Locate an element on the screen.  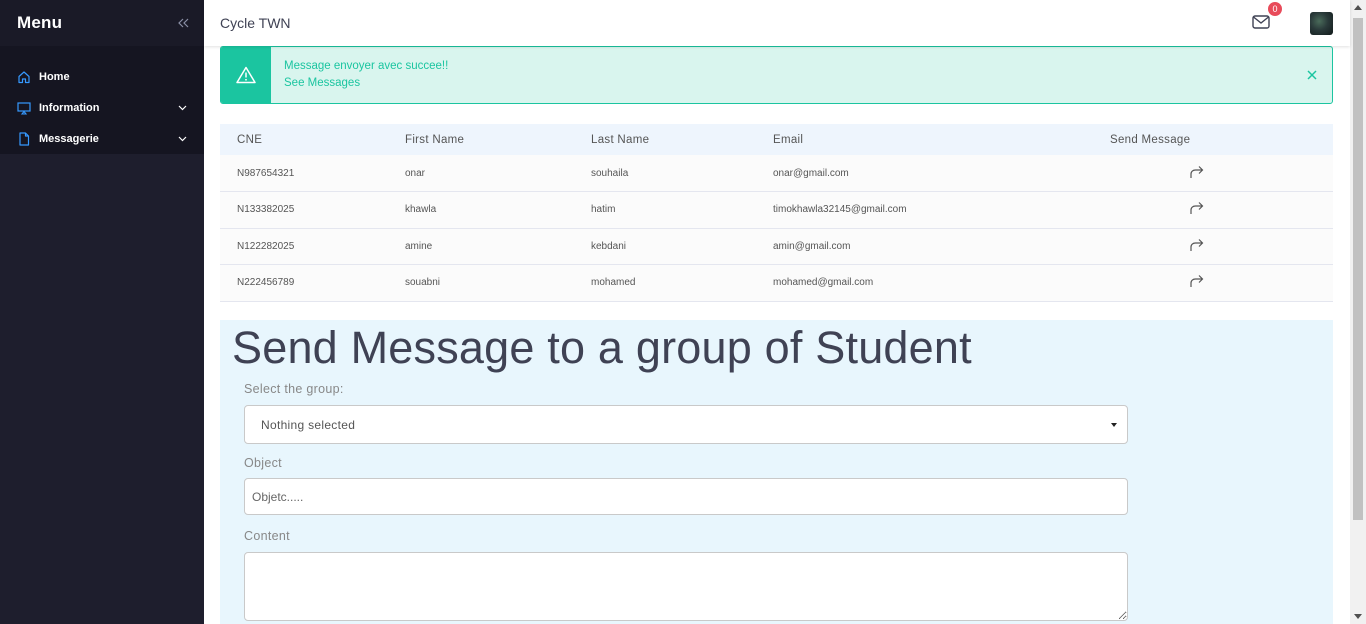
table-row: N122282025 amine kebdani amin@gmail.com is located at coordinates (776, 246).